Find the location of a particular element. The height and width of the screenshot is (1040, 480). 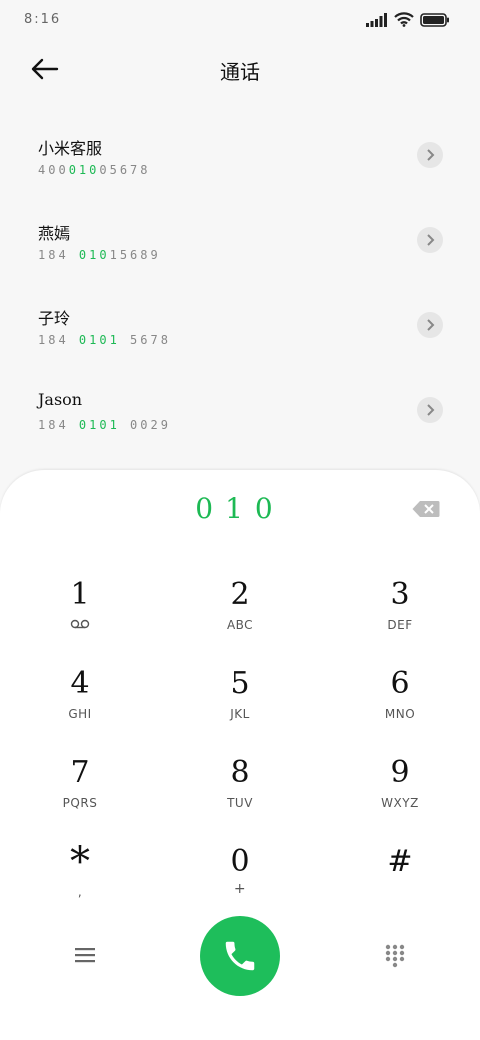

contact-number: 40001005678 is located at coordinates (94, 170).